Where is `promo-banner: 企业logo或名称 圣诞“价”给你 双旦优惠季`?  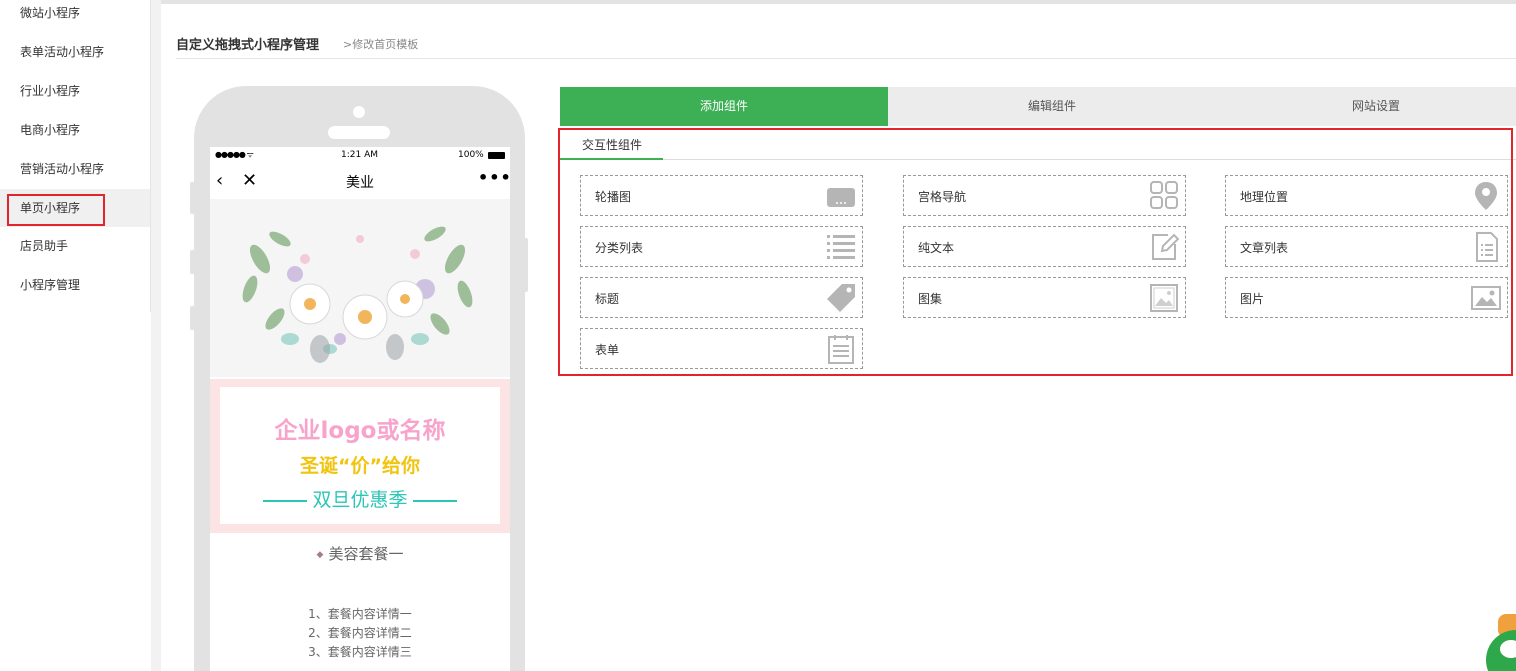
promo-banner: 企业logo或名称 圣诞“价”给你 双旦优惠季 is located at coordinates (360, 456).